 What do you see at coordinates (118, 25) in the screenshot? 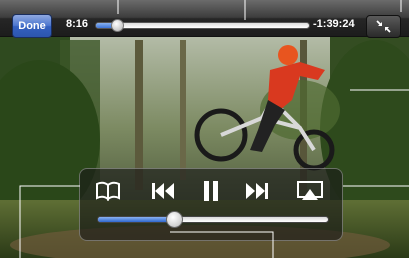
I see `scrubber-thumb` at bounding box center [118, 25].